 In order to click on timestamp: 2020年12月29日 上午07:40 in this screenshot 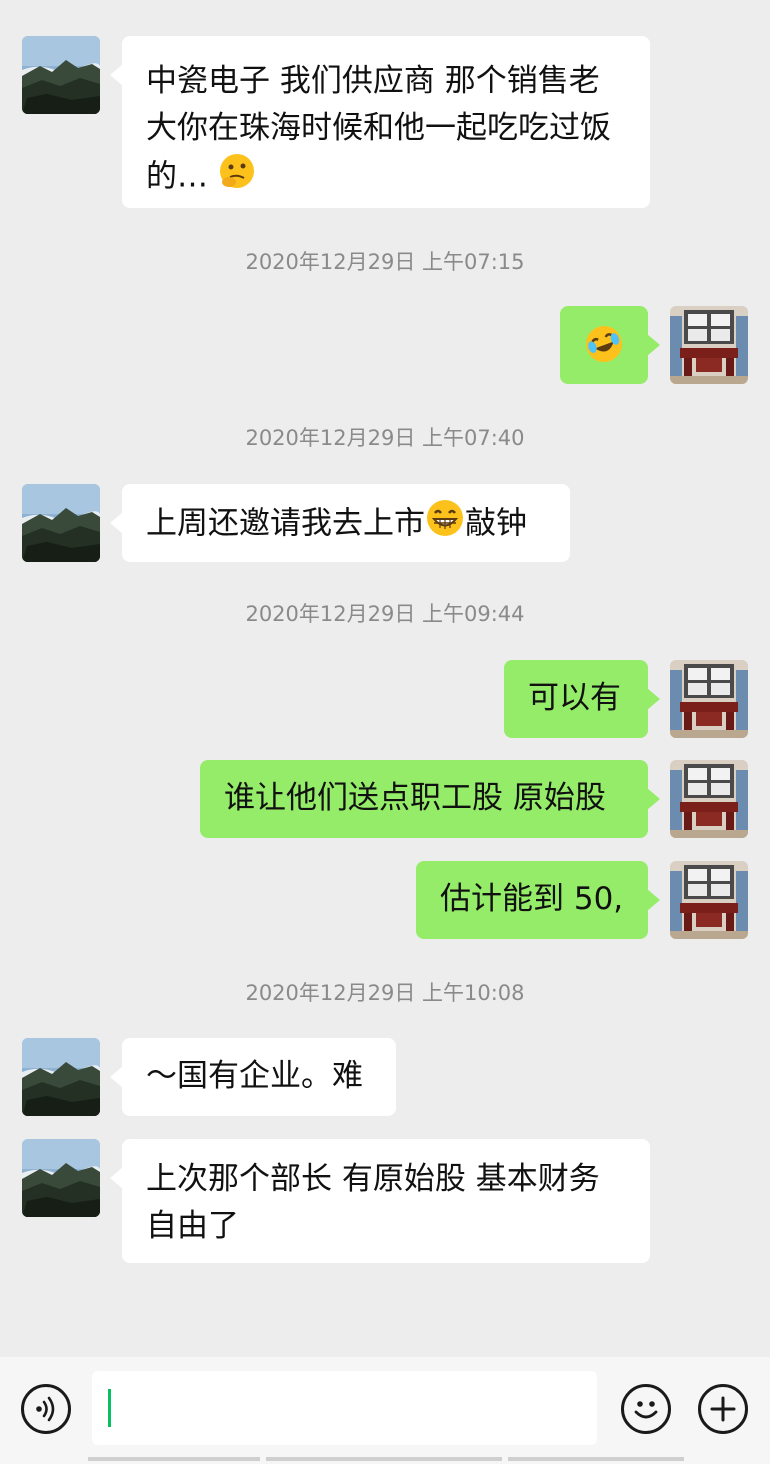, I will do `click(385, 438)`.